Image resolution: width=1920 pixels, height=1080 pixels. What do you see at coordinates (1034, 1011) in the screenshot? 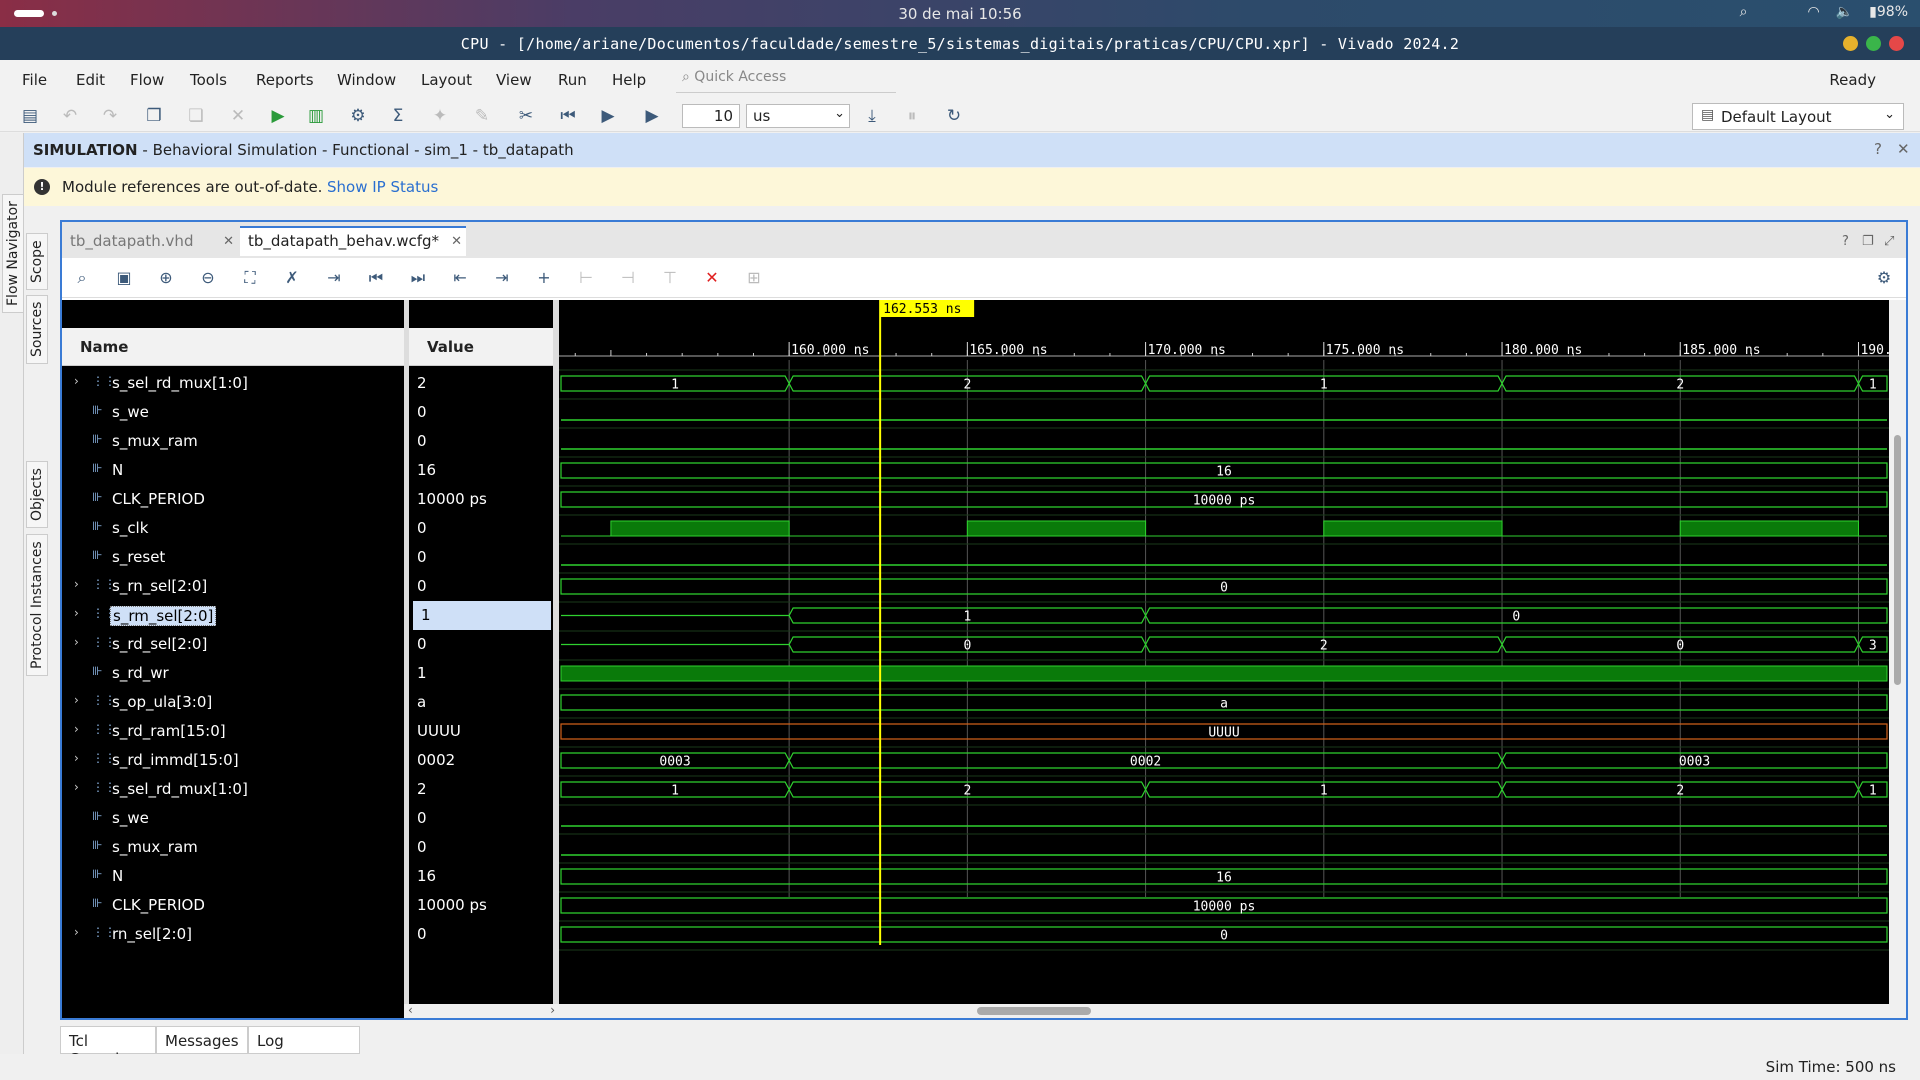
I see `horizontal-scroll-thumb` at bounding box center [1034, 1011].